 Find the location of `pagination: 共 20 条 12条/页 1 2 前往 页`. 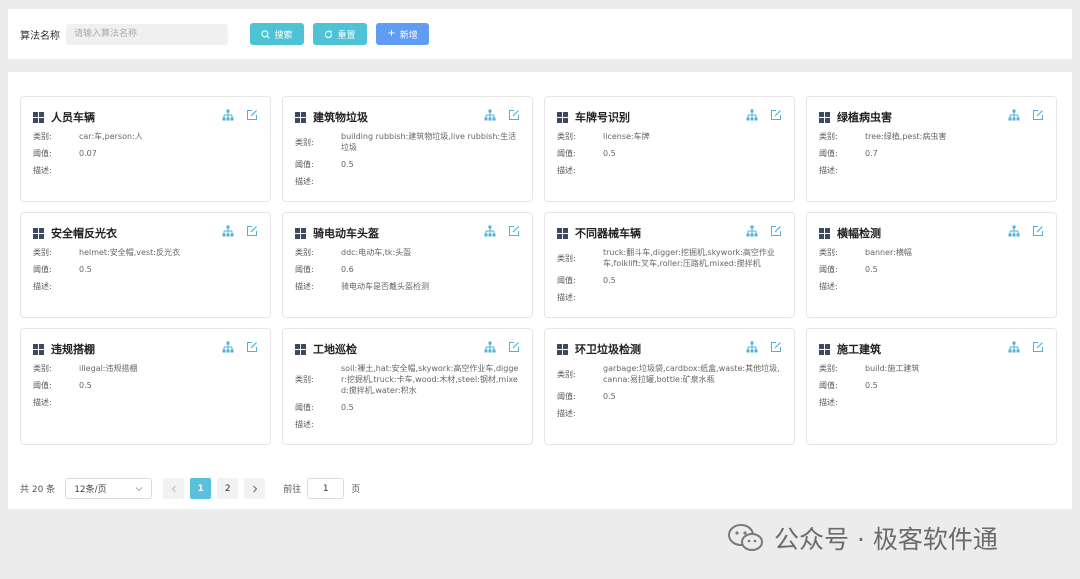

pagination: 共 20 条 12条/页 1 2 前往 页 is located at coordinates (190, 488).